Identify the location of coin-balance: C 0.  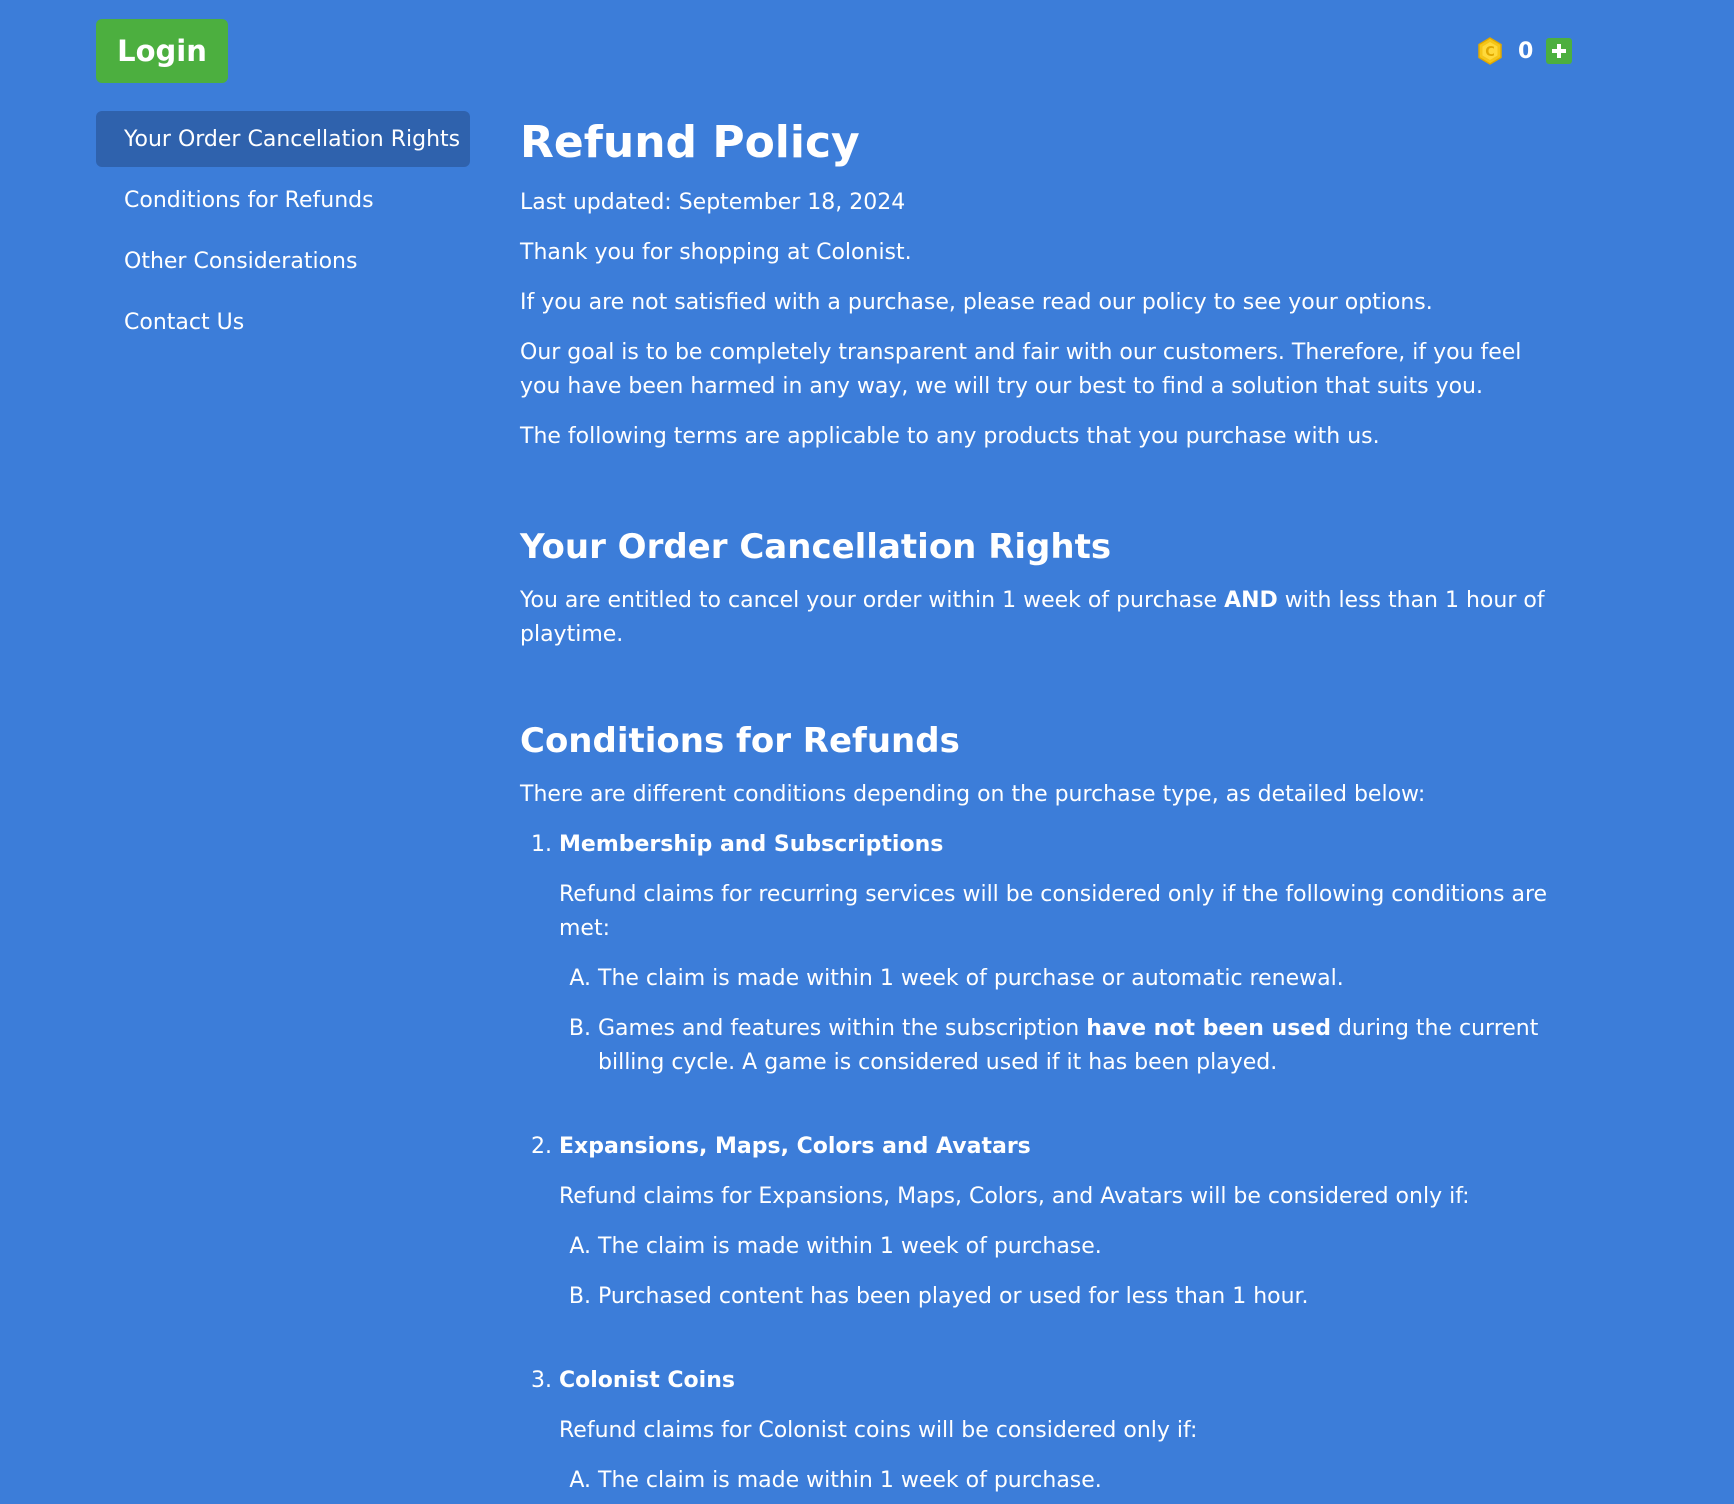
(1524, 51).